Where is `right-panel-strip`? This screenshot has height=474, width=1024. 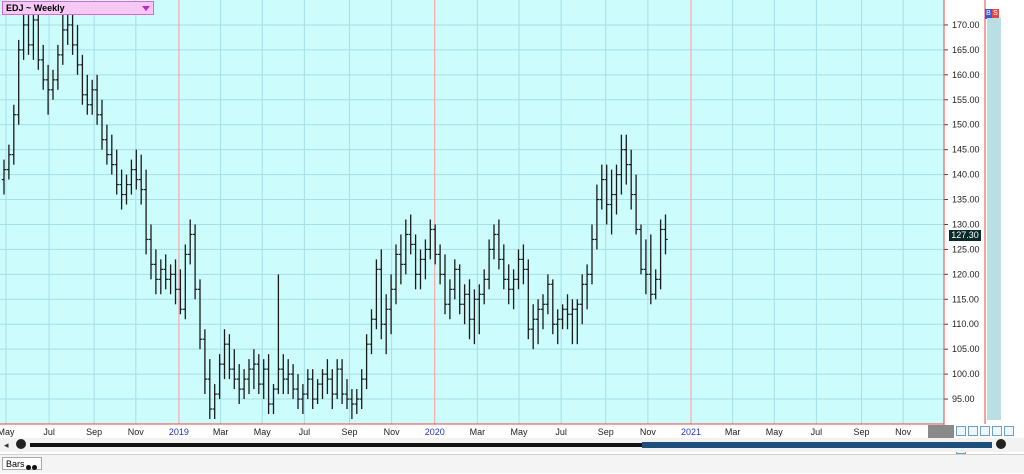
right-panel-strip is located at coordinates (994, 219).